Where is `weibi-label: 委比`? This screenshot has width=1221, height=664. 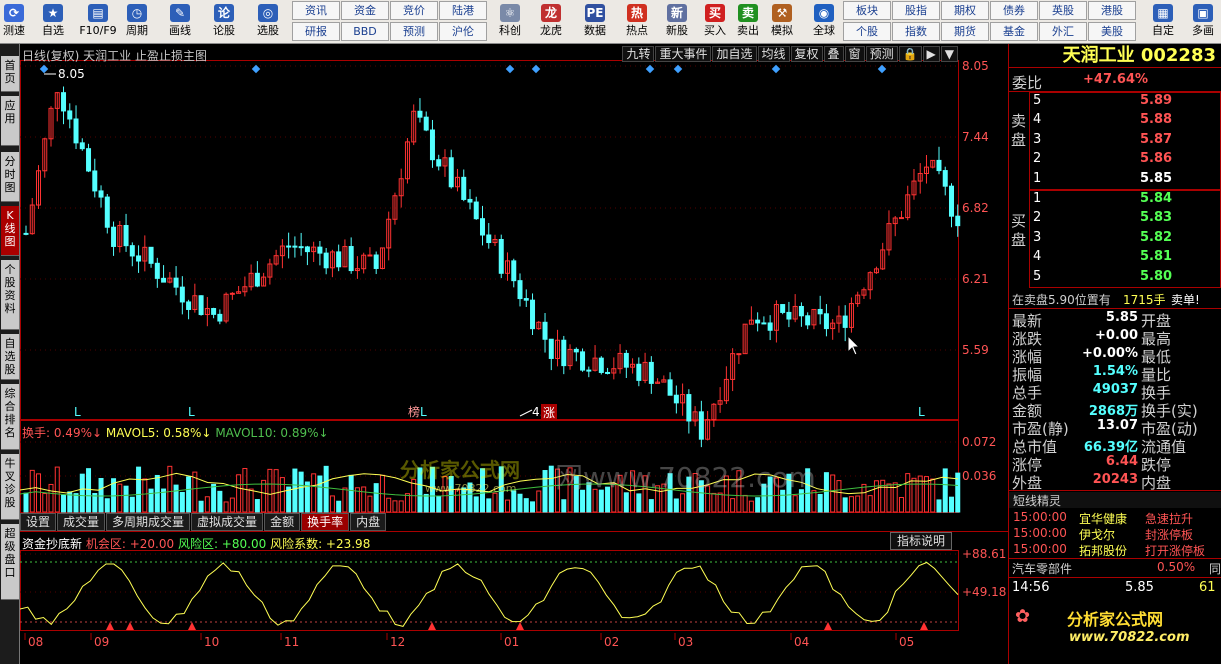
weibi-label: 委比 is located at coordinates (1027, 83).